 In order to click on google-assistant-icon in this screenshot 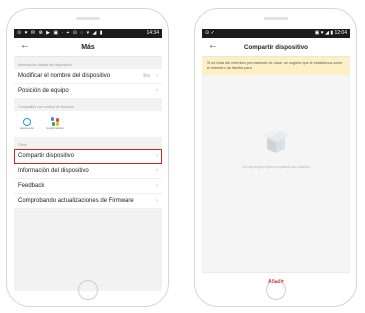, I will do `click(55, 121)`.